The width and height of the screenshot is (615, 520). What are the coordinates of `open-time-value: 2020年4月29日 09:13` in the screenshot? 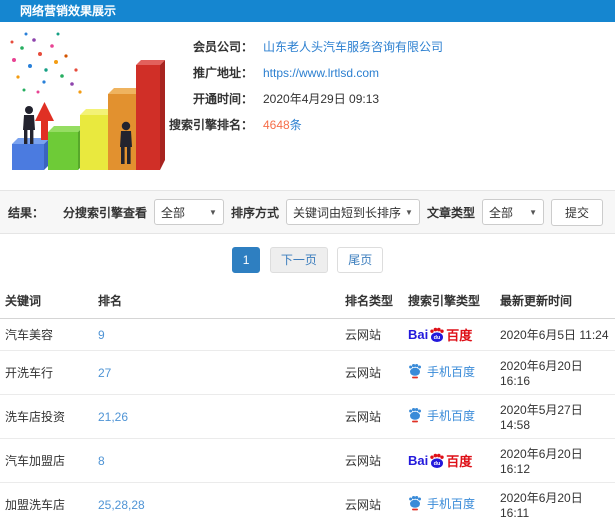 It's located at (321, 99).